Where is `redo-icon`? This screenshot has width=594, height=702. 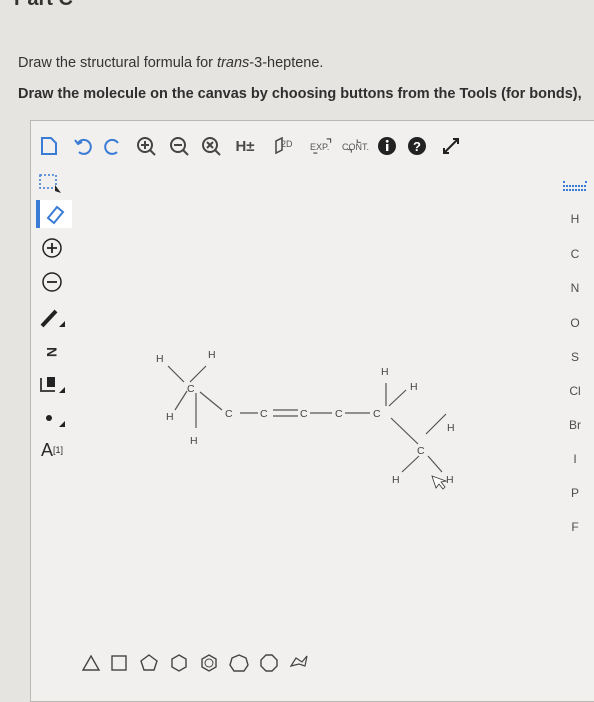
redo-icon is located at coordinates (113, 146).